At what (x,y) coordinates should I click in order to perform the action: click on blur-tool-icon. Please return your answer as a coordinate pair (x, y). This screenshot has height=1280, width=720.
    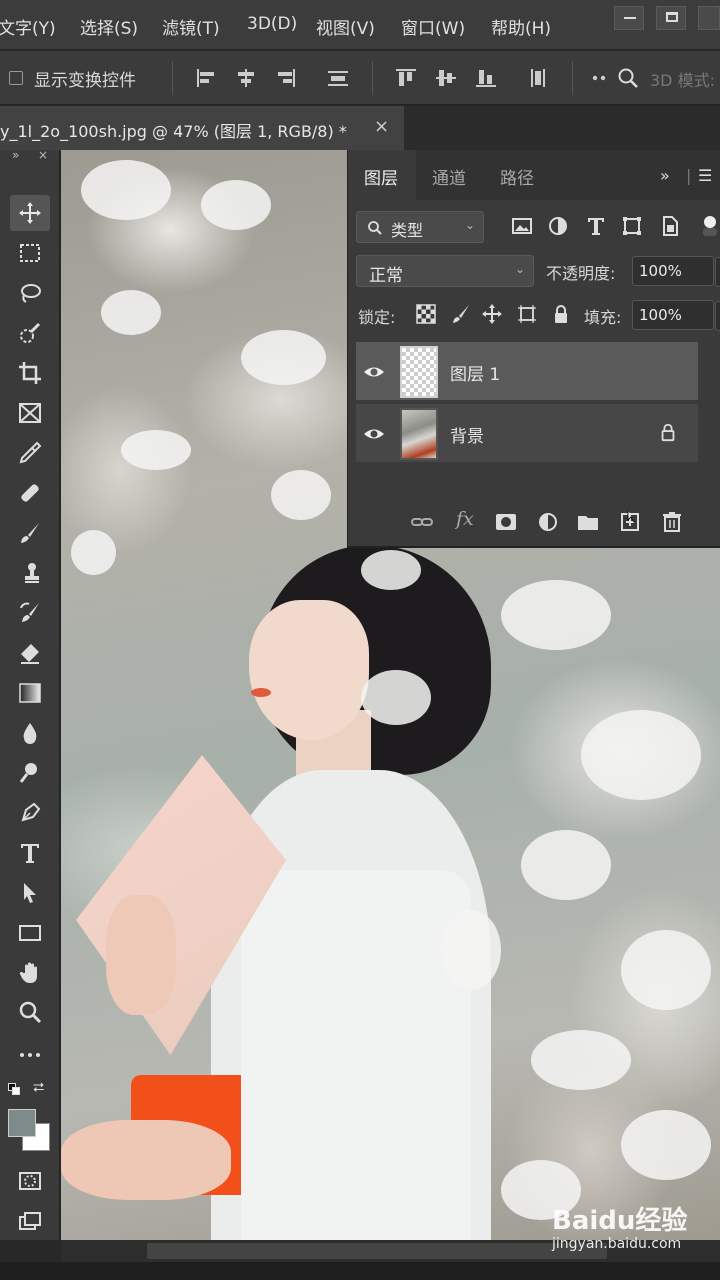
    Looking at the image, I should click on (30, 733).